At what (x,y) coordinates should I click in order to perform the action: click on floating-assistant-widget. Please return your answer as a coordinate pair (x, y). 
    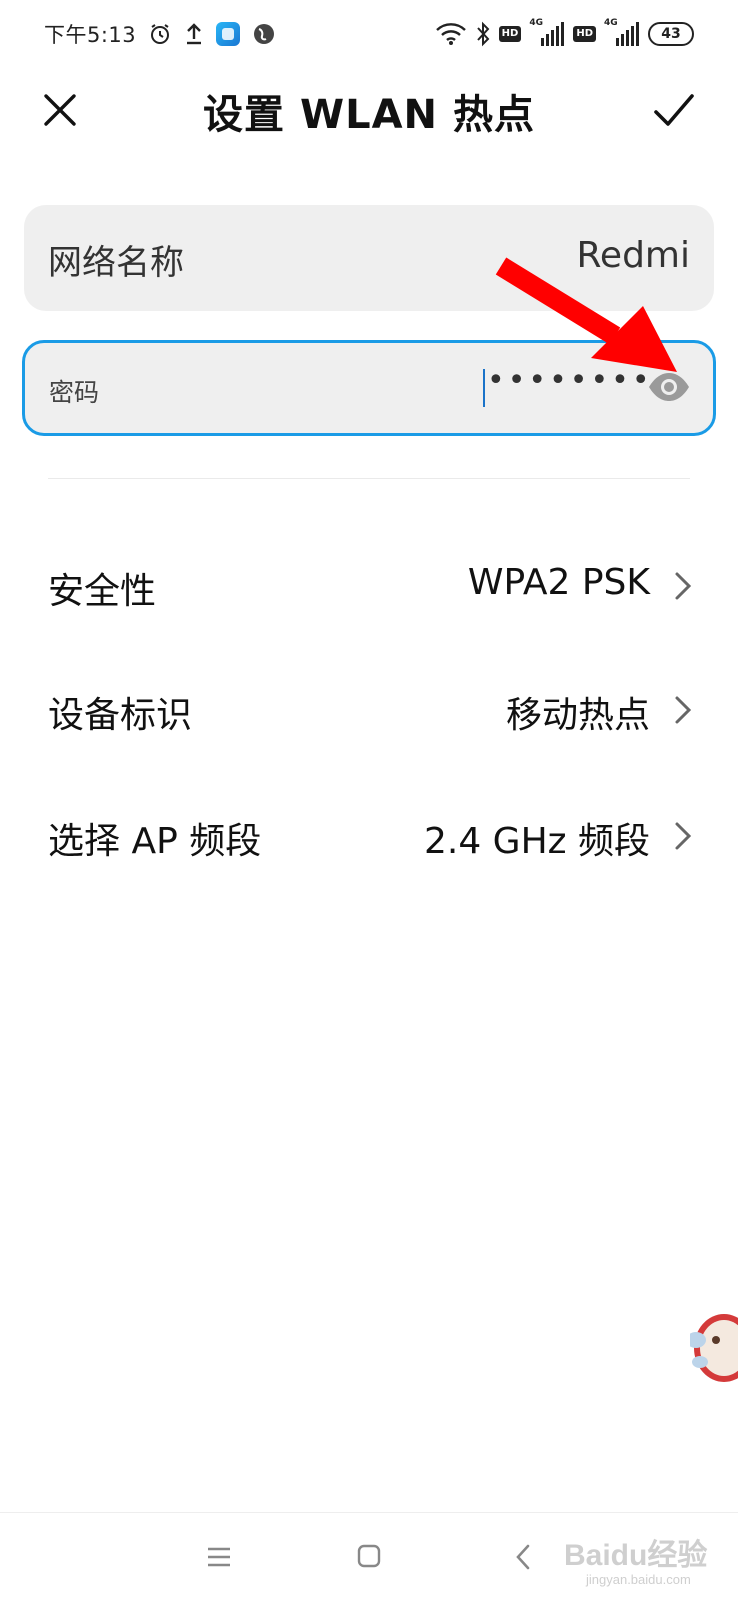
    Looking at the image, I should click on (712, 1350).